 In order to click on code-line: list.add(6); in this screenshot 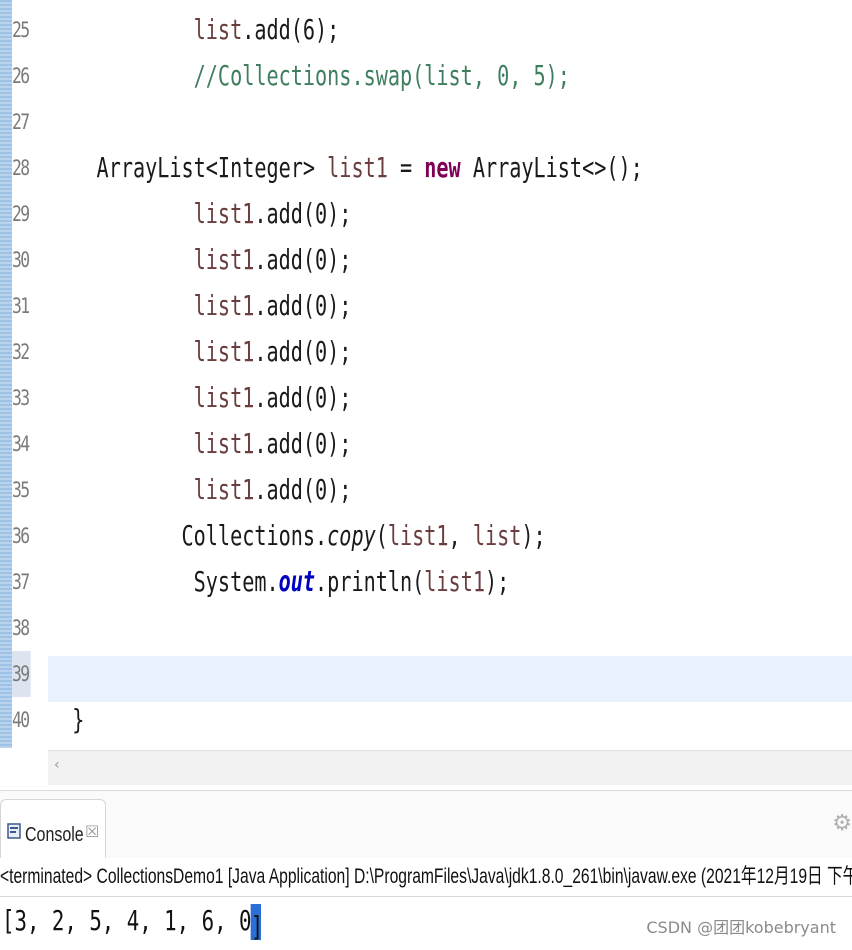, I will do `click(194, 30)`.